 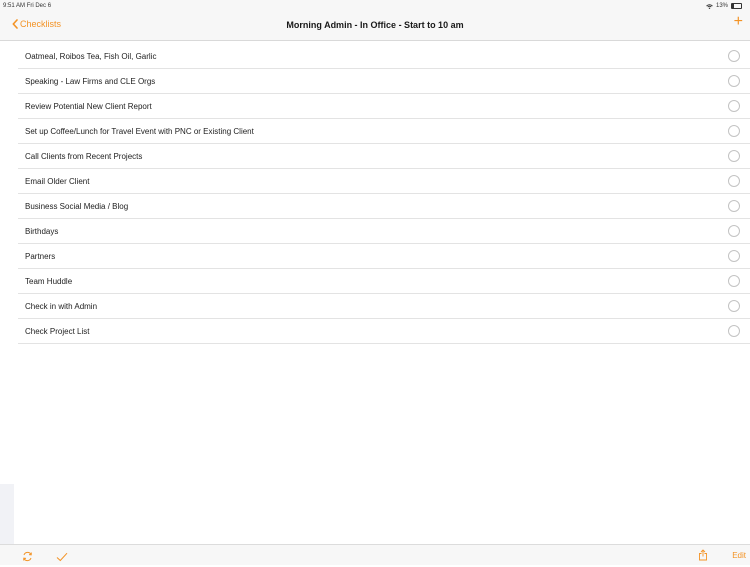 I want to click on list-item: Check Project List, so click(x=384, y=331).